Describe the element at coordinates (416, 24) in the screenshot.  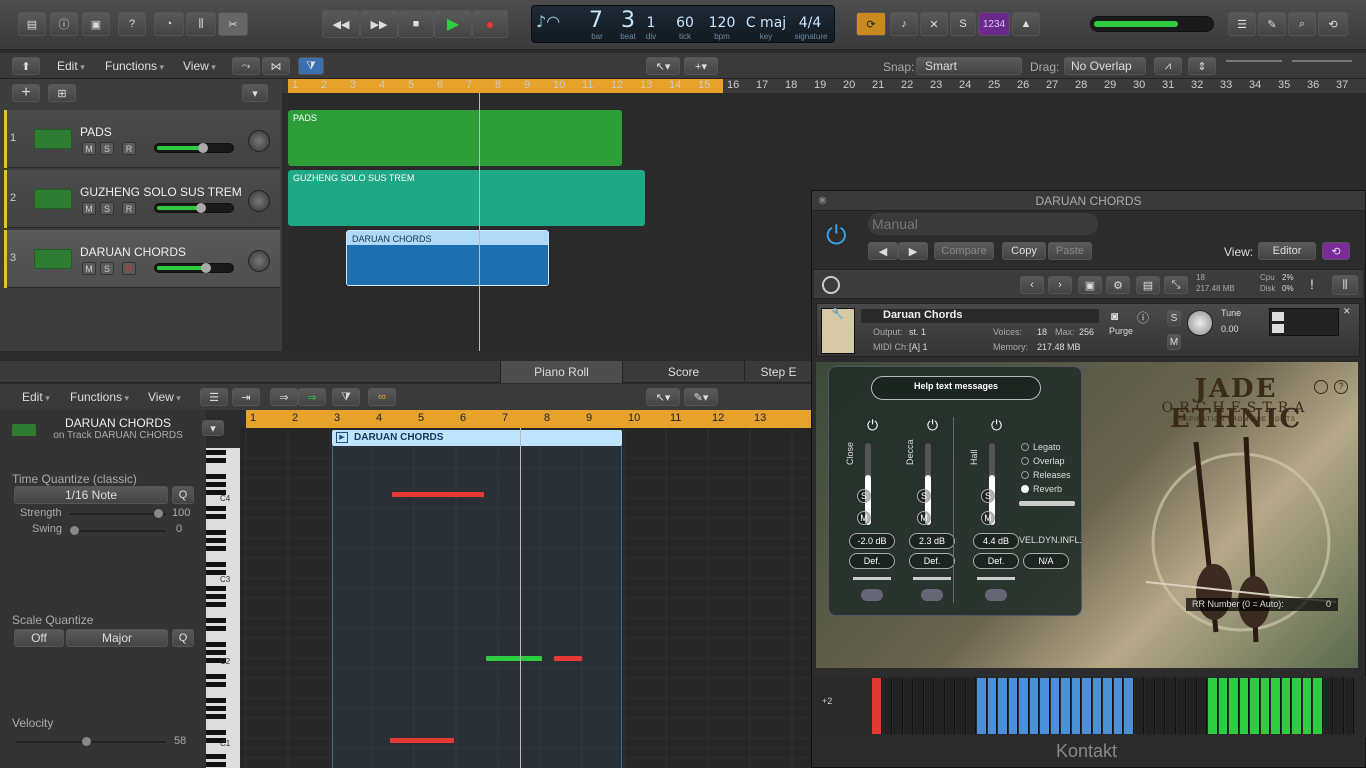
I see `stop-button: ■` at that location.